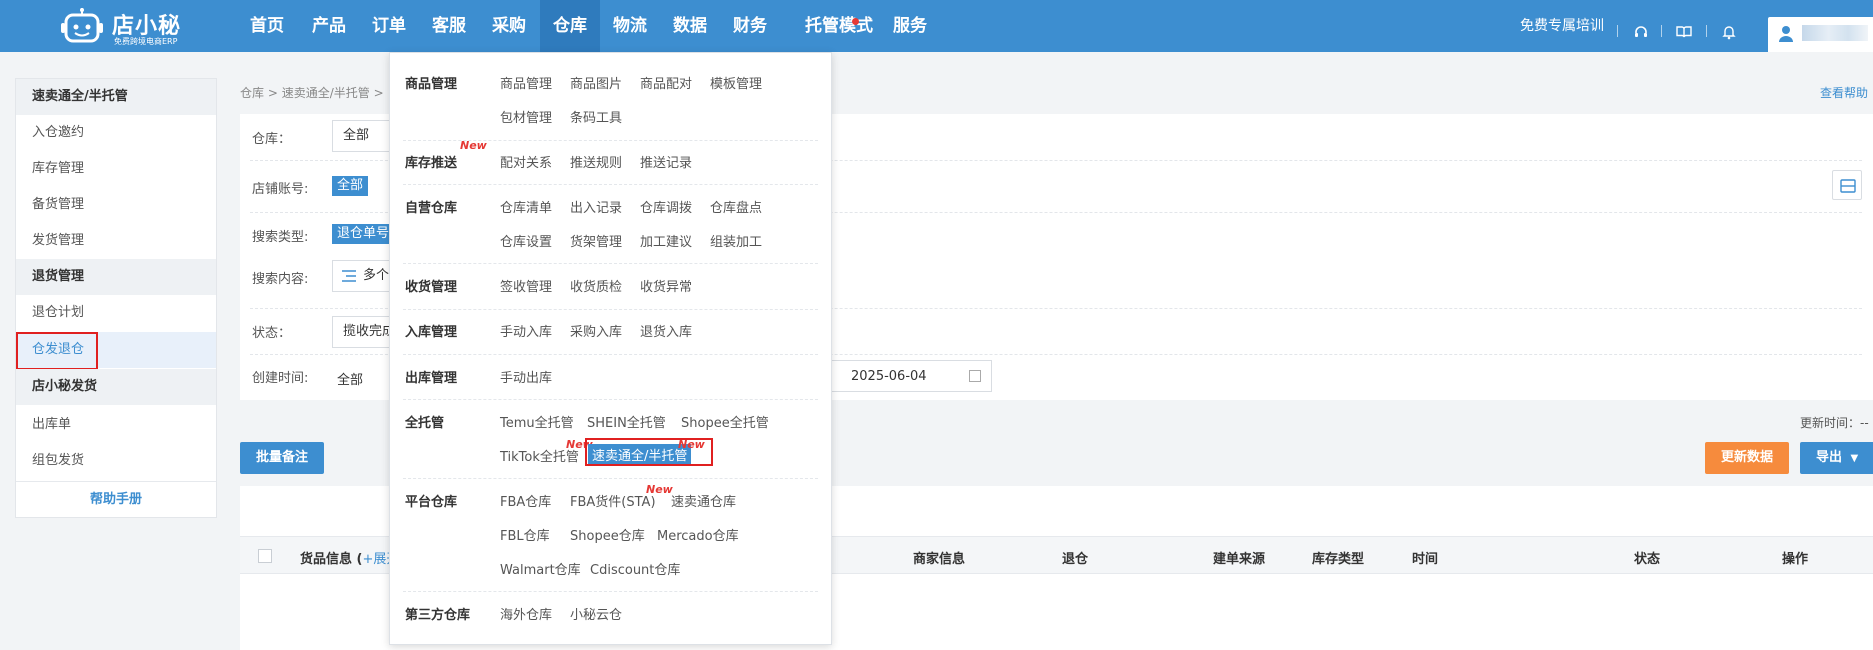 This screenshot has width=1873, height=650. Describe the element at coordinates (349, 276) in the screenshot. I see `list-icon` at that location.